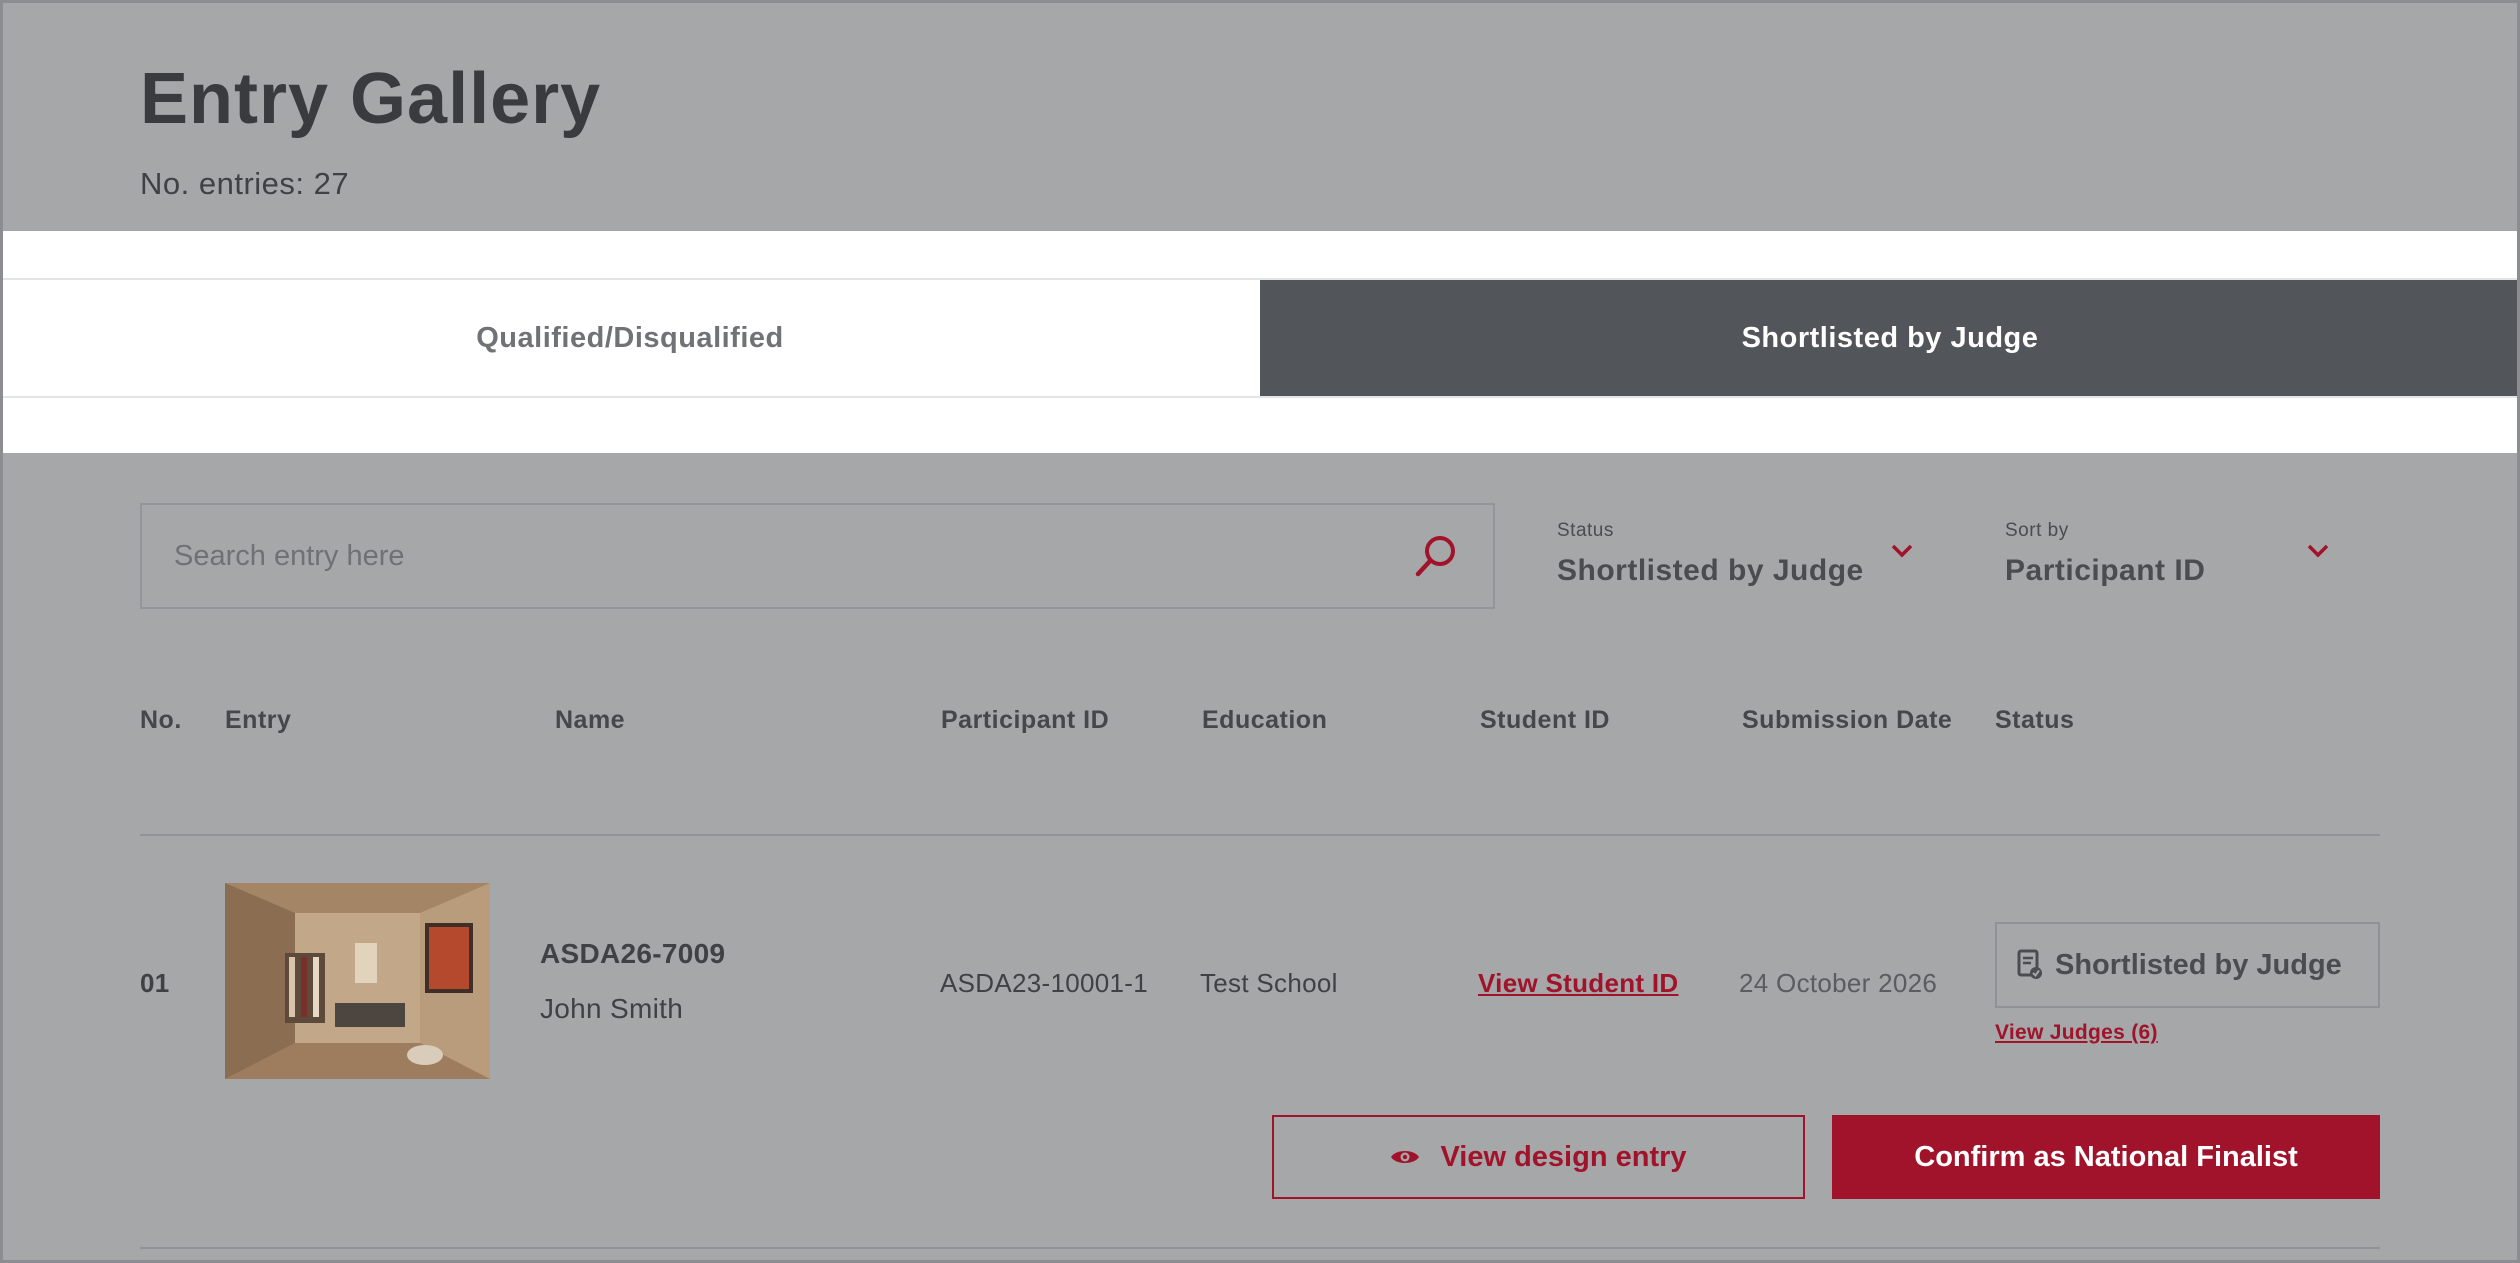 The height and width of the screenshot is (1263, 2520). Describe the element at coordinates (2037, 530) in the screenshot. I see `sort-select-label: Sort by` at that location.